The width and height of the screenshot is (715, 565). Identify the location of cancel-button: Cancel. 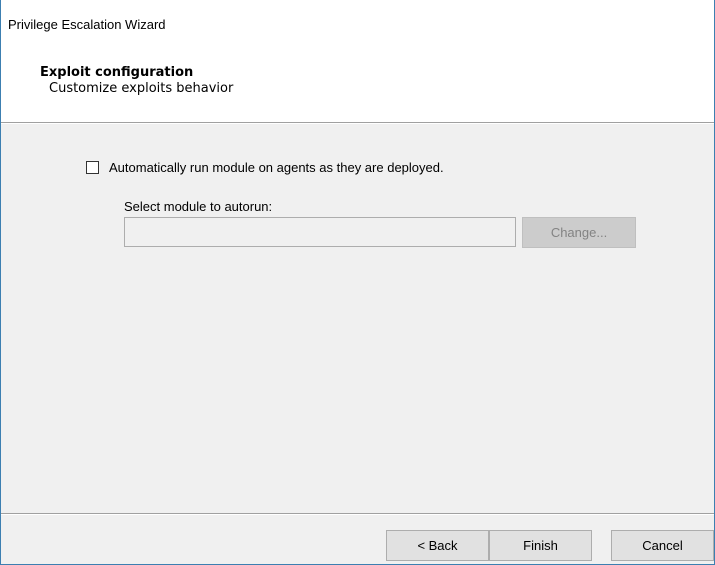
(662, 545).